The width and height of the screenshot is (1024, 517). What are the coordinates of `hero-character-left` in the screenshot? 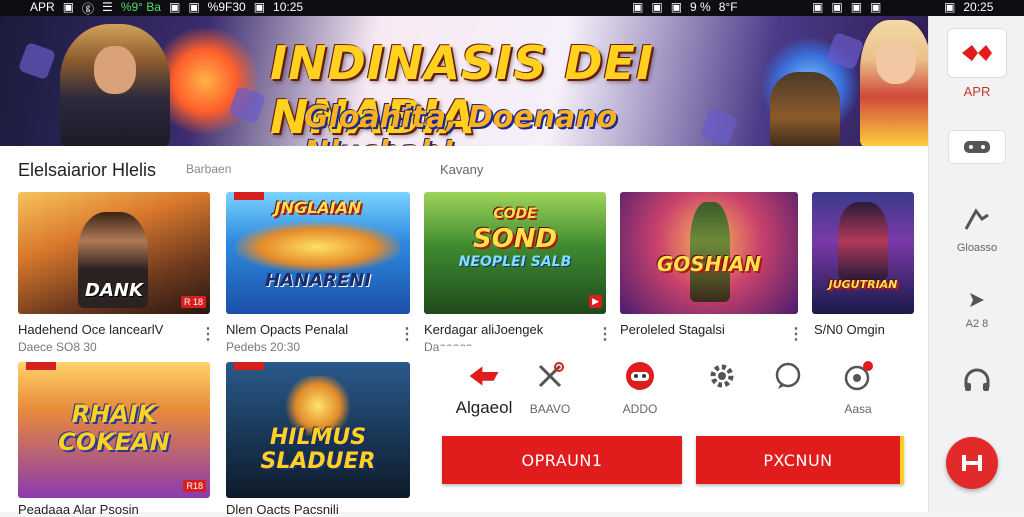 It's located at (115, 85).